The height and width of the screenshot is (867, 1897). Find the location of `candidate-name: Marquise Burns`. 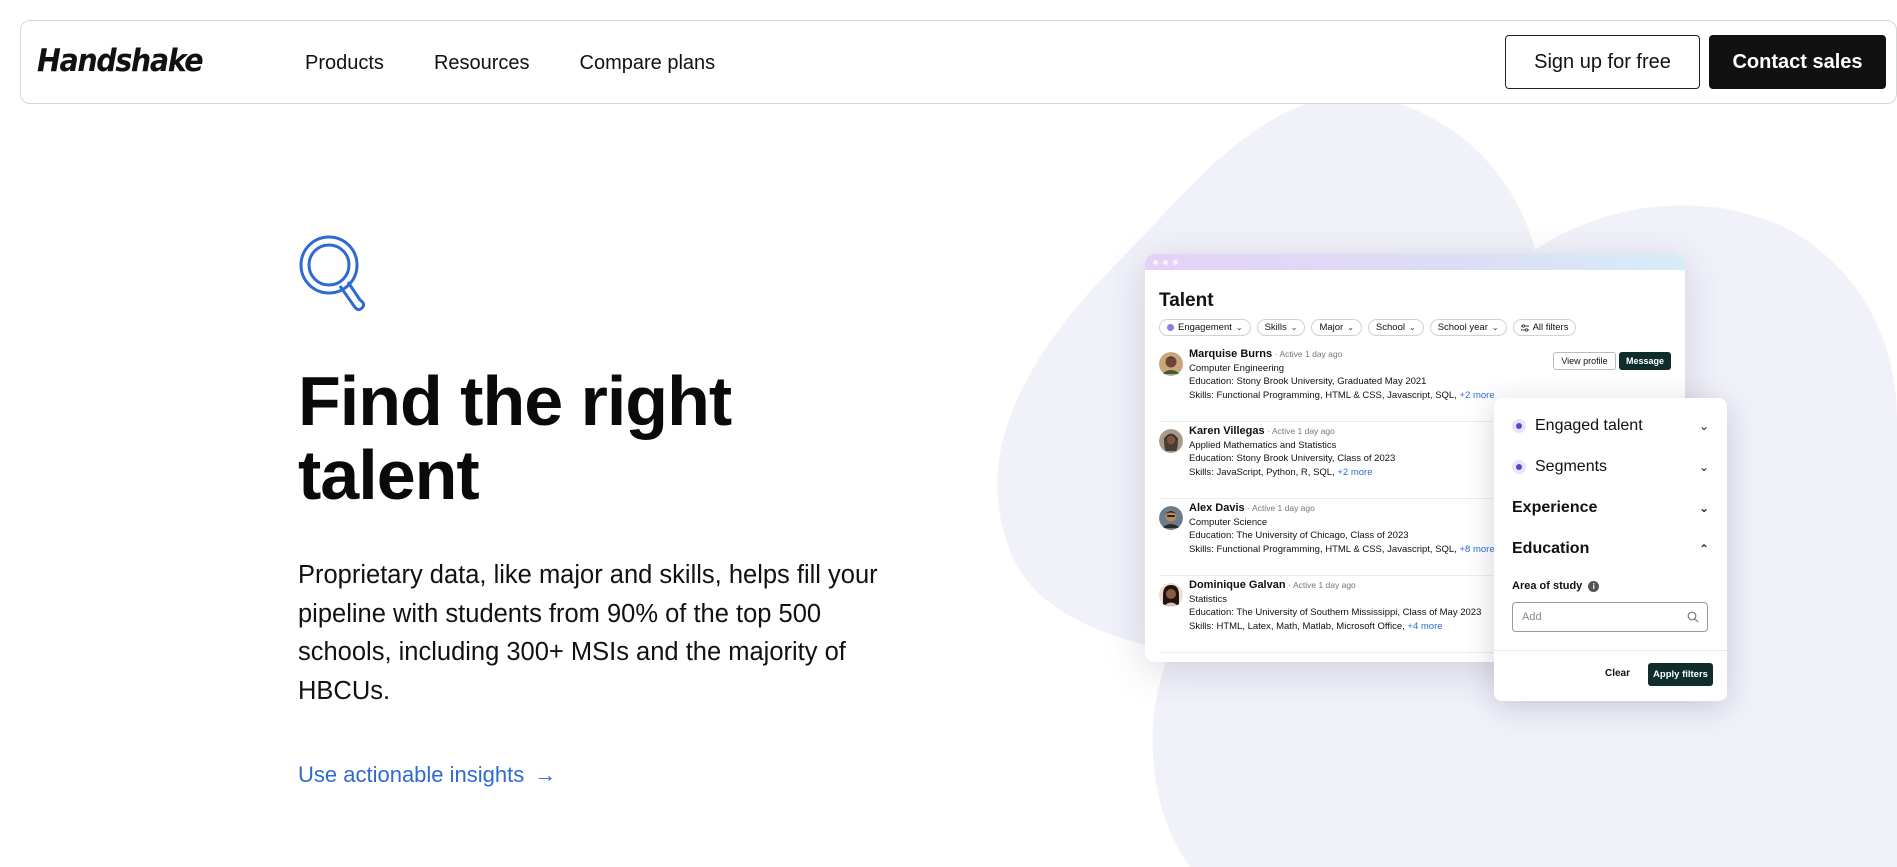

candidate-name: Marquise Burns is located at coordinates (1230, 354).